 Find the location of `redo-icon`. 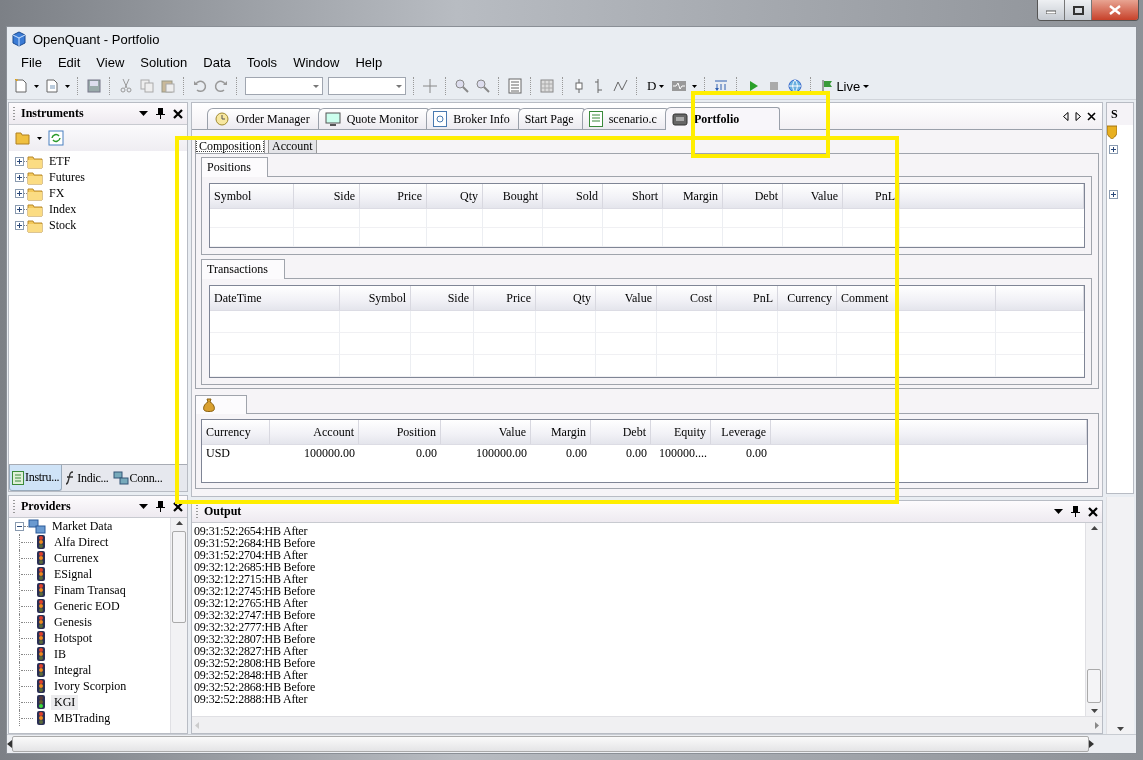

redo-icon is located at coordinates (221, 86).